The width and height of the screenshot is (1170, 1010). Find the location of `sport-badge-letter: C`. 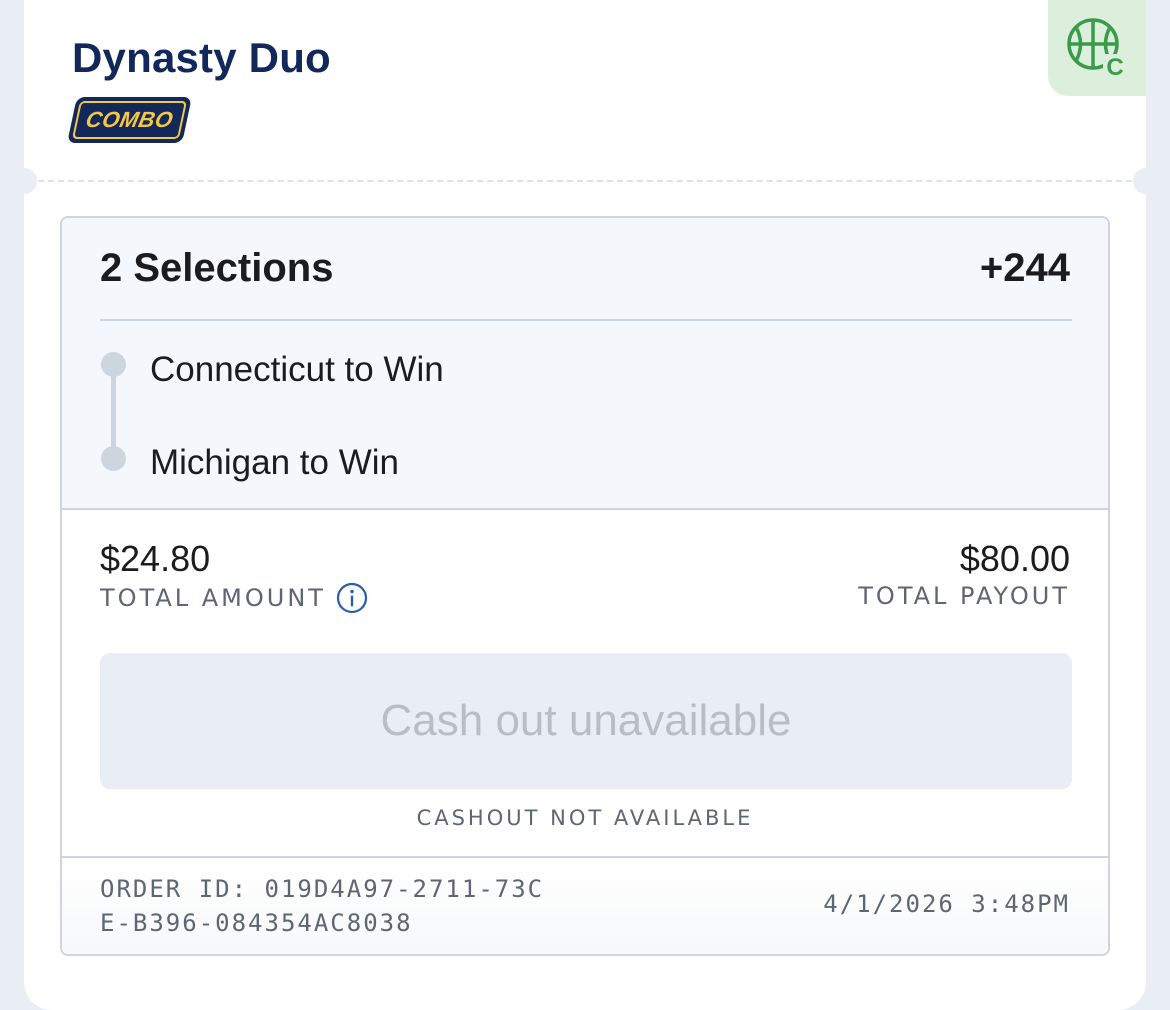

sport-badge-letter: C is located at coordinates (1114, 67).